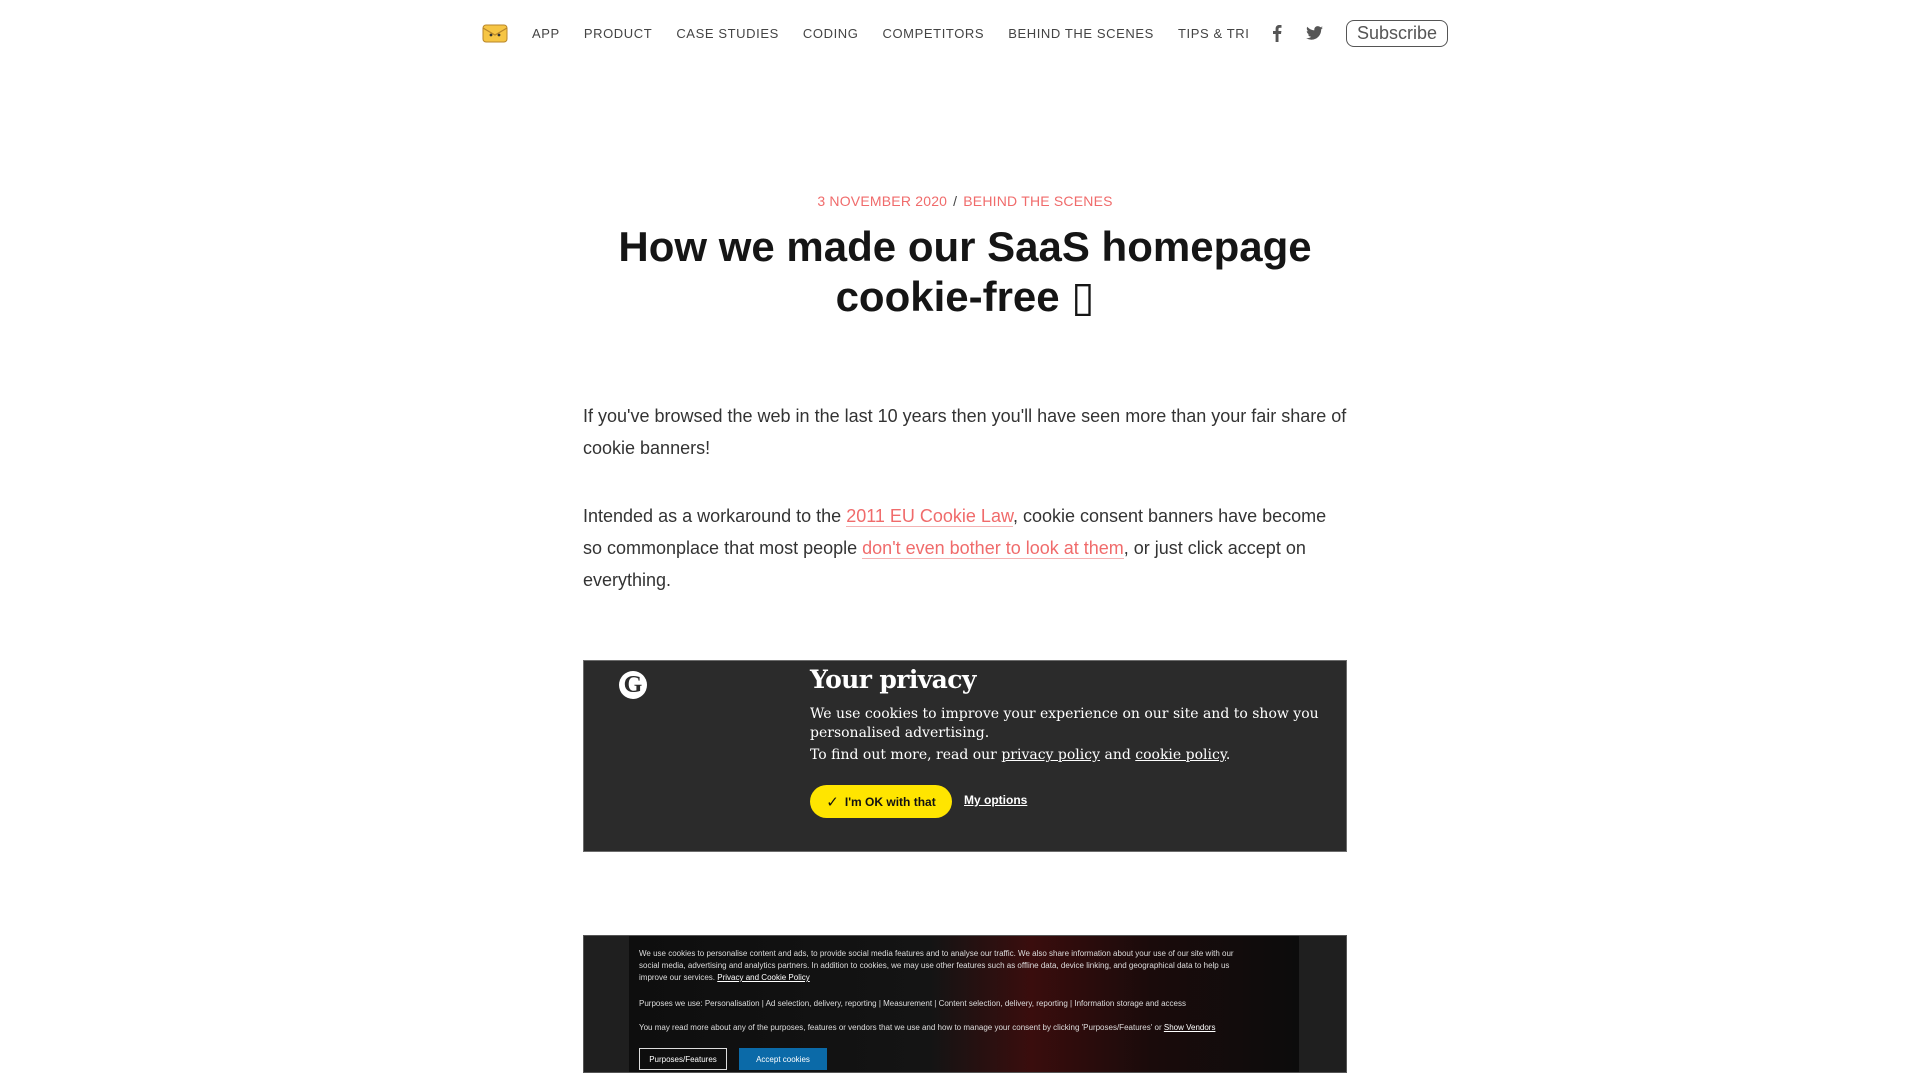 This screenshot has width=1920, height=1080. Describe the element at coordinates (715, 516) in the screenshot. I see `paragraph-2-text-a: Intended as a workaround to the` at that location.